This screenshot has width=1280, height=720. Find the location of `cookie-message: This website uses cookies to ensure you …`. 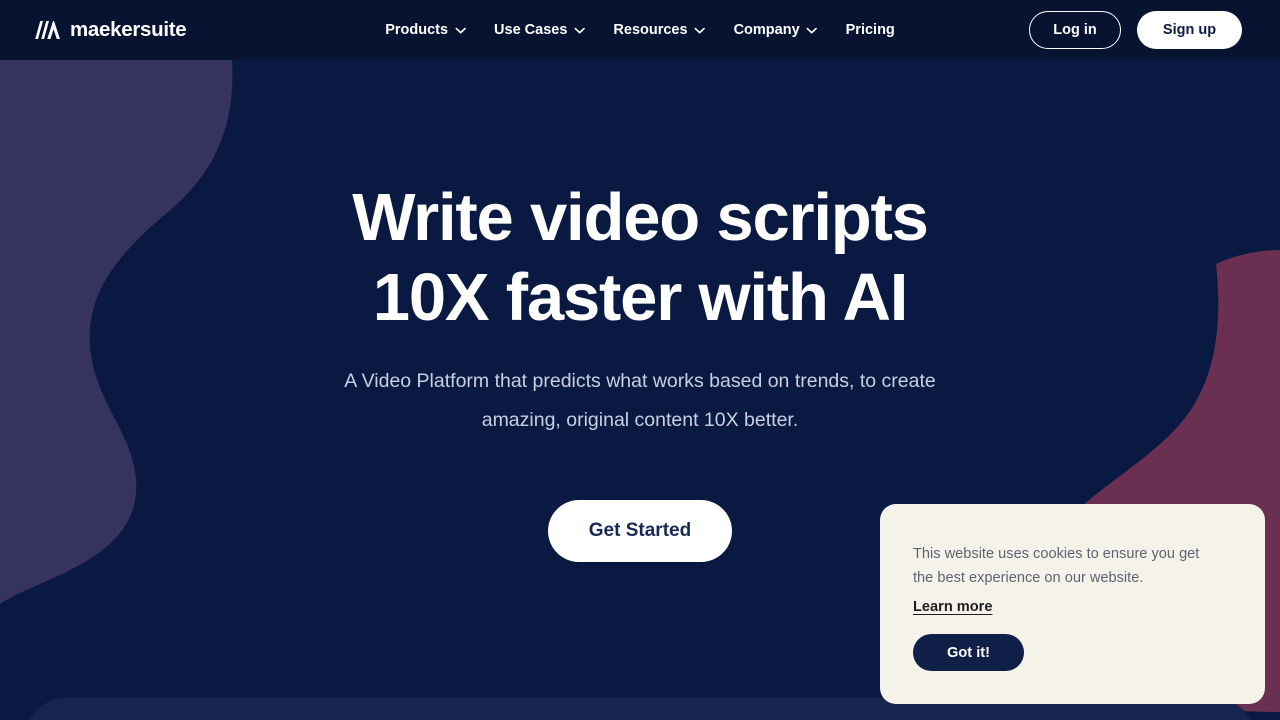

cookie-message: This website uses cookies to ensure you … is located at coordinates (1063, 566).